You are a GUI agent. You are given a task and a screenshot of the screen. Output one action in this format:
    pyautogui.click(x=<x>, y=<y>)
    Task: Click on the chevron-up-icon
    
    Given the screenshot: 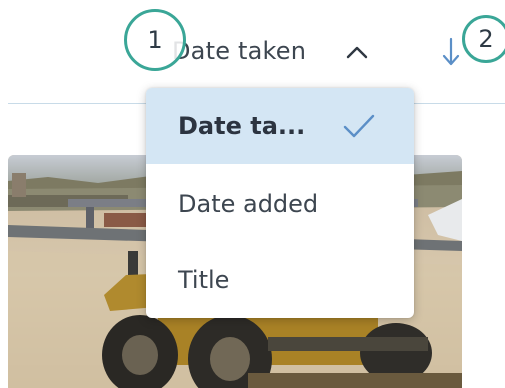 What is the action you would take?
    pyautogui.click(x=357, y=53)
    